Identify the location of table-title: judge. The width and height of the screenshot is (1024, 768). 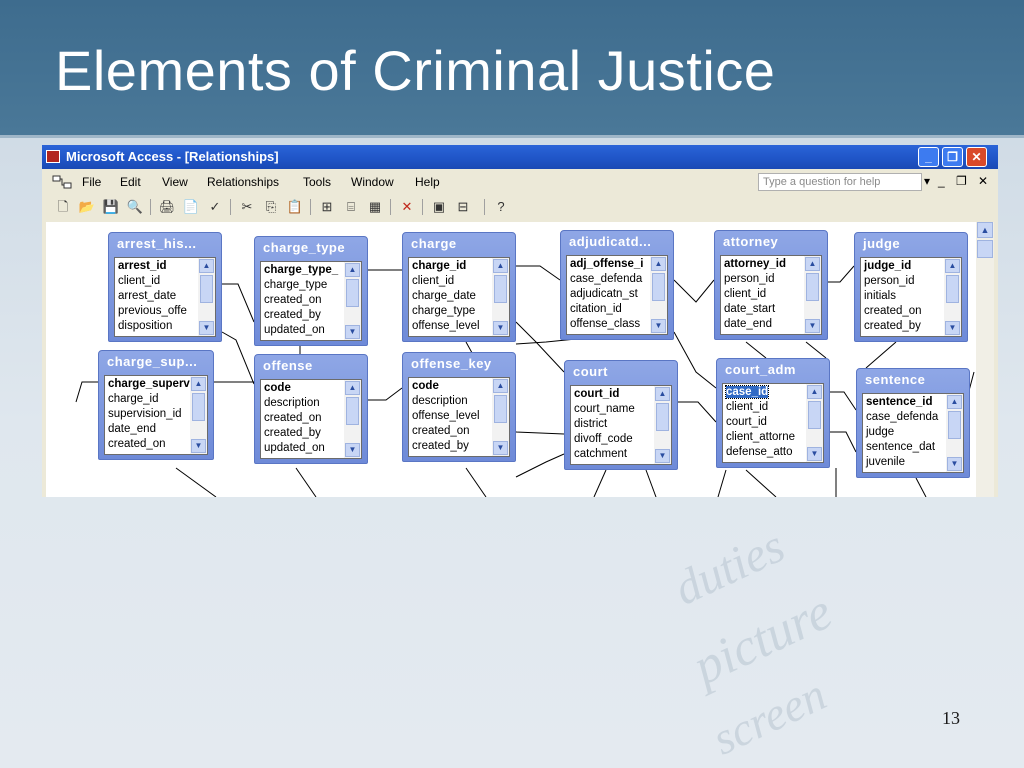
(881, 243).